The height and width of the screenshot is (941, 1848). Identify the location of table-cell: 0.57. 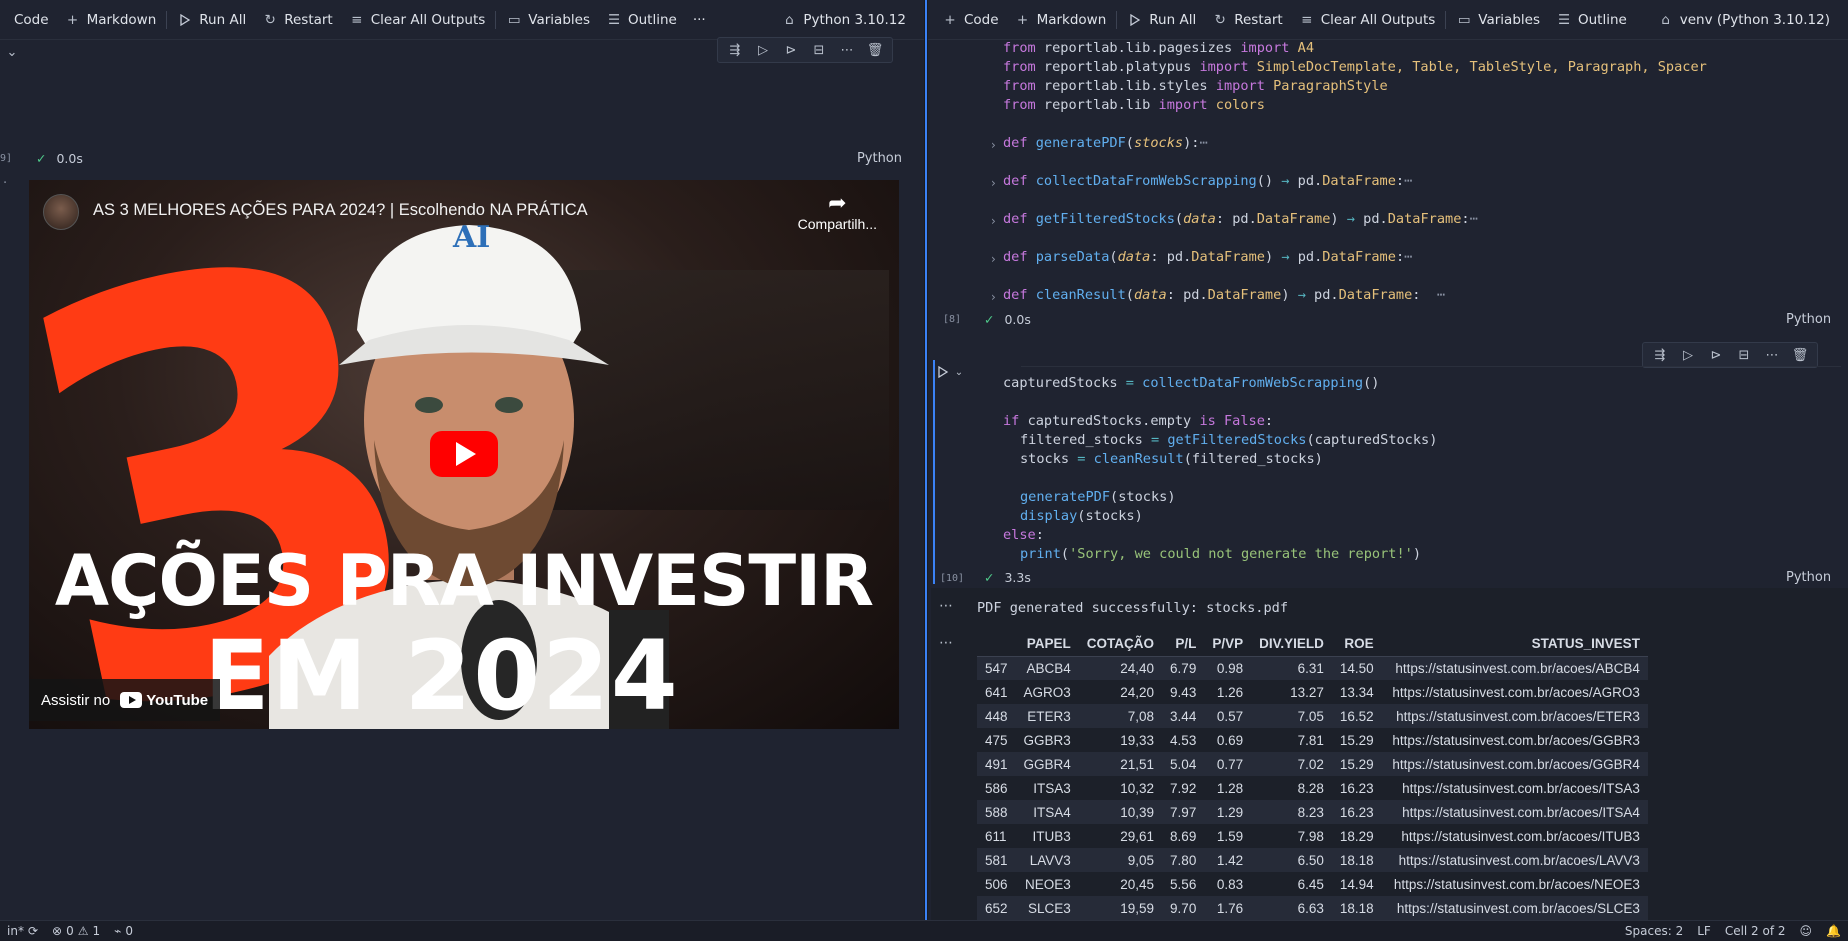
(1228, 716).